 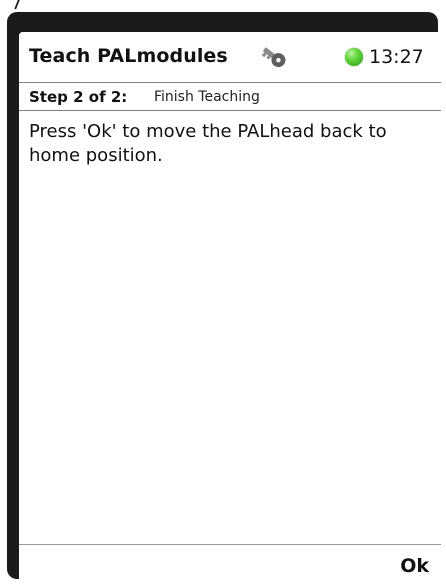 I want to click on page-title: Teach PALmodules, so click(x=128, y=56).